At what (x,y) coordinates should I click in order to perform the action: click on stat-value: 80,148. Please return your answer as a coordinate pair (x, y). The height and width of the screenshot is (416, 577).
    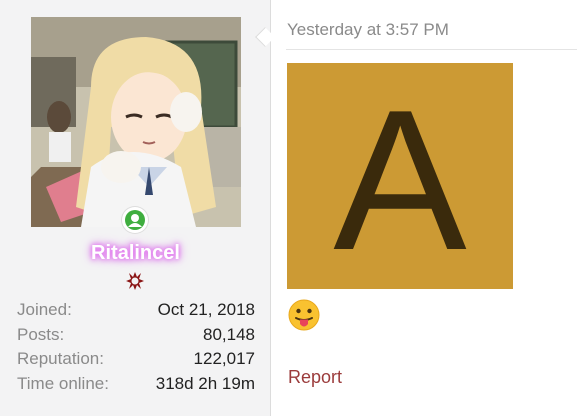
    Looking at the image, I should click on (229, 334).